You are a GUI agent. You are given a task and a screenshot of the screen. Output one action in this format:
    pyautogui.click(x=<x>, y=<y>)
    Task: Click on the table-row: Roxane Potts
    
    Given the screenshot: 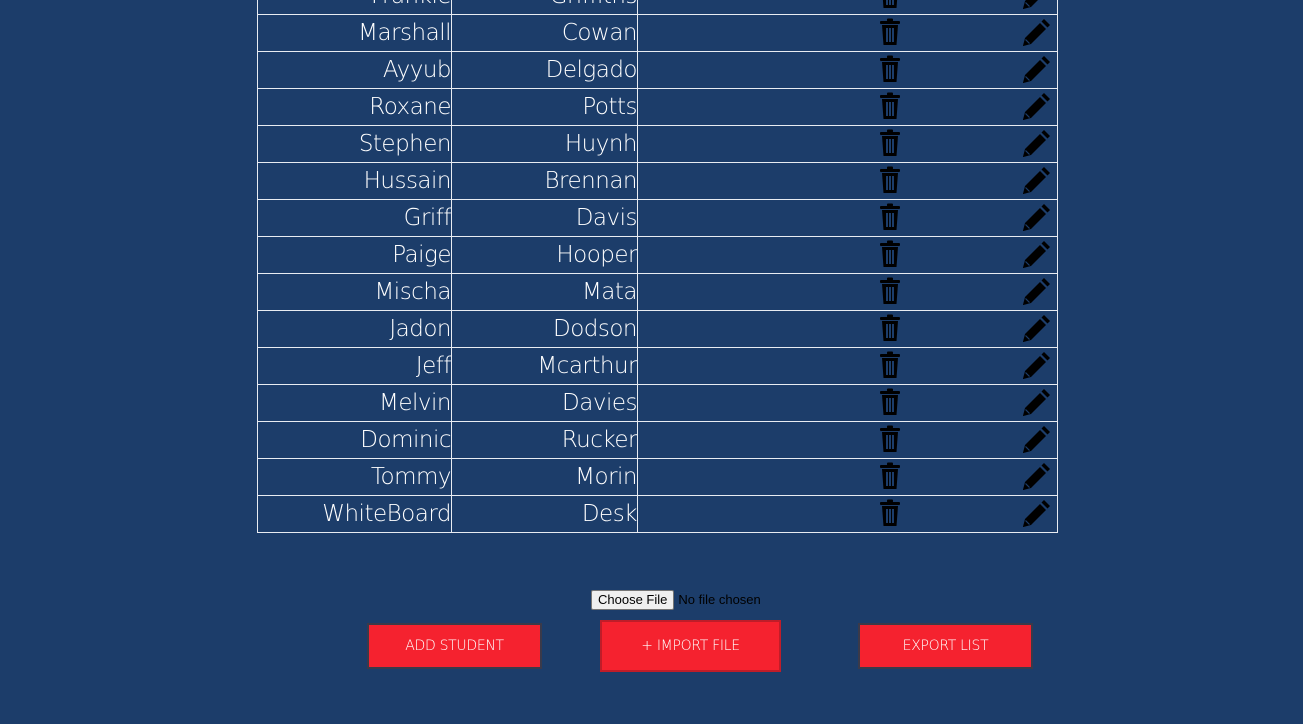 What is the action you would take?
    pyautogui.click(x=657, y=108)
    